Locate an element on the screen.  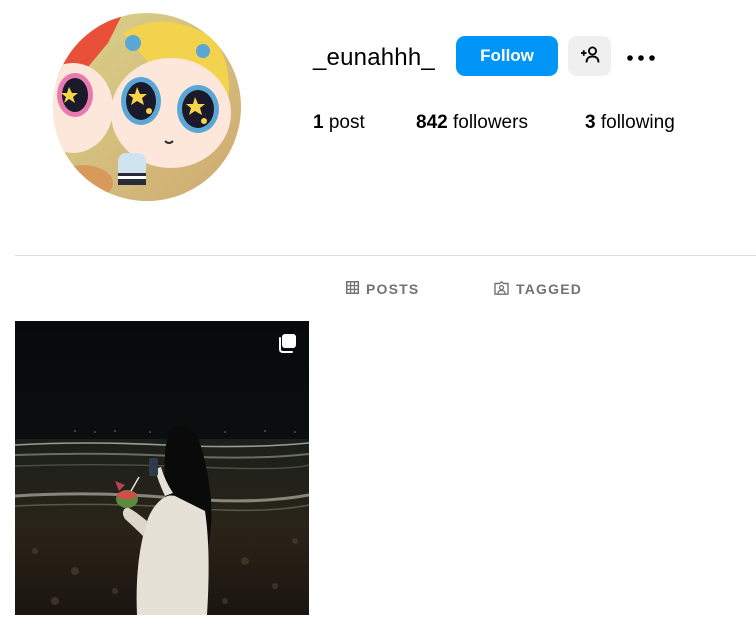
tagged-icon is located at coordinates (501, 289).